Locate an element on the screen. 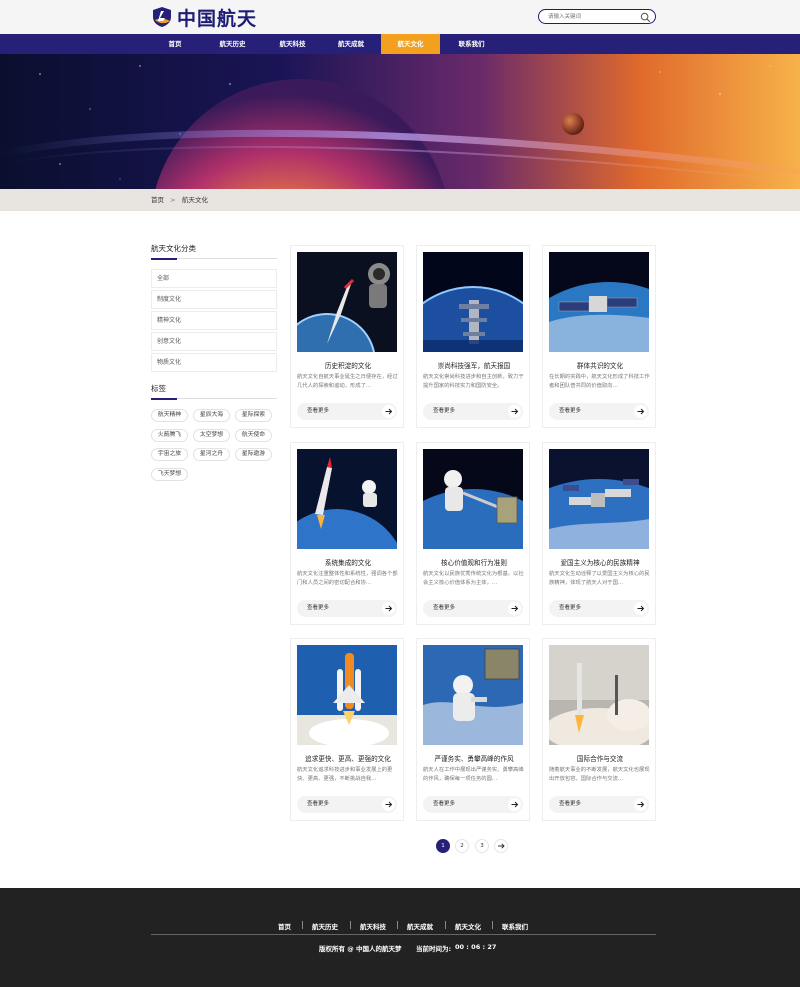 The height and width of the screenshot is (987, 800). site-name: 中国航天 is located at coordinates (217, 18).